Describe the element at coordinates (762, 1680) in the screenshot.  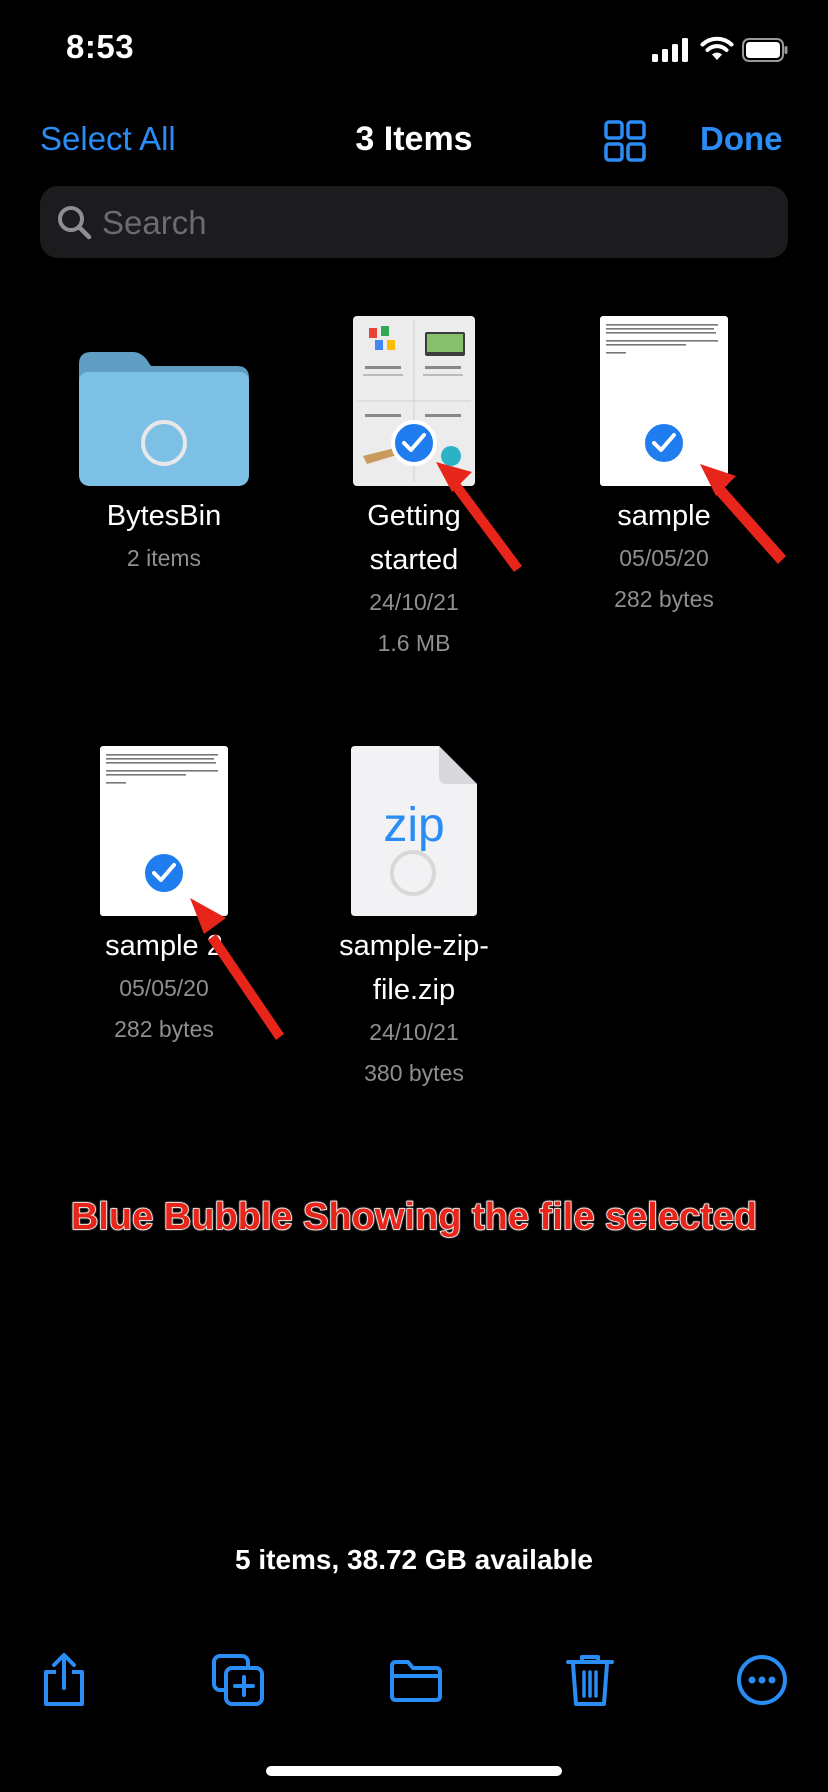
I see `more-icon` at that location.